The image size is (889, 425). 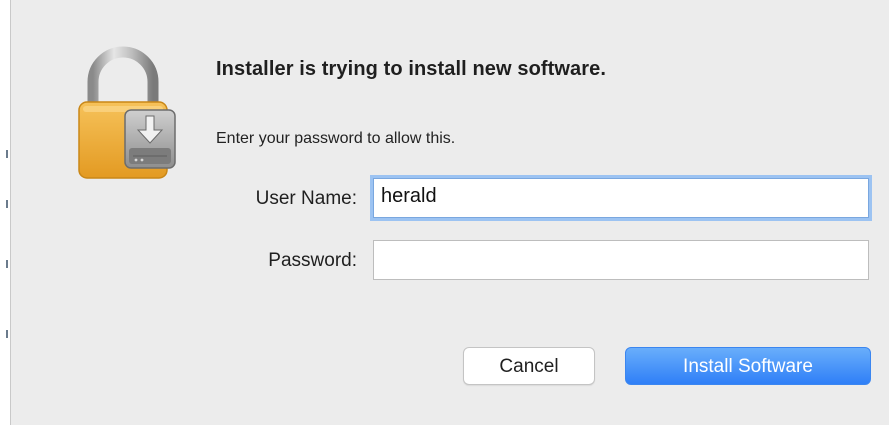 I want to click on password-label: Password:, so click(x=312, y=260).